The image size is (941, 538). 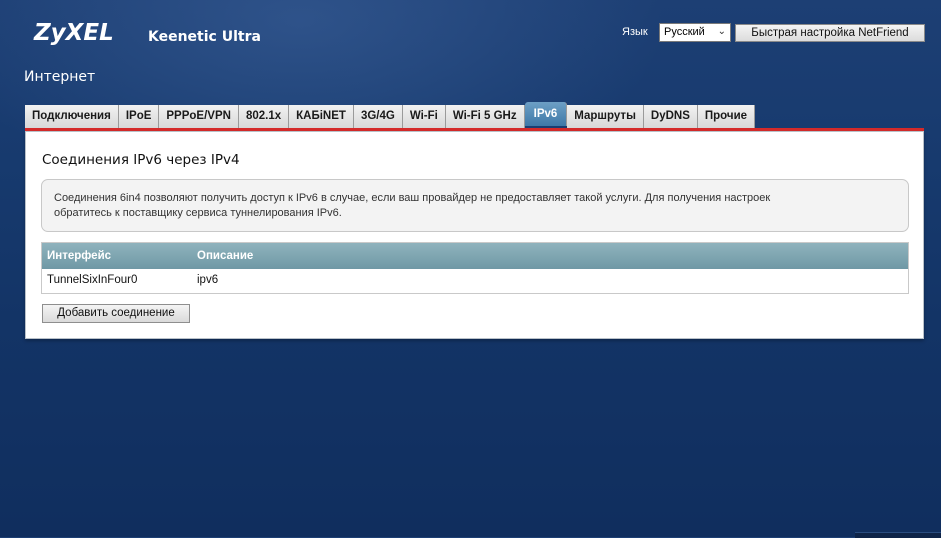 I want to click on product-name: Keenetic Ultra, so click(x=204, y=37).